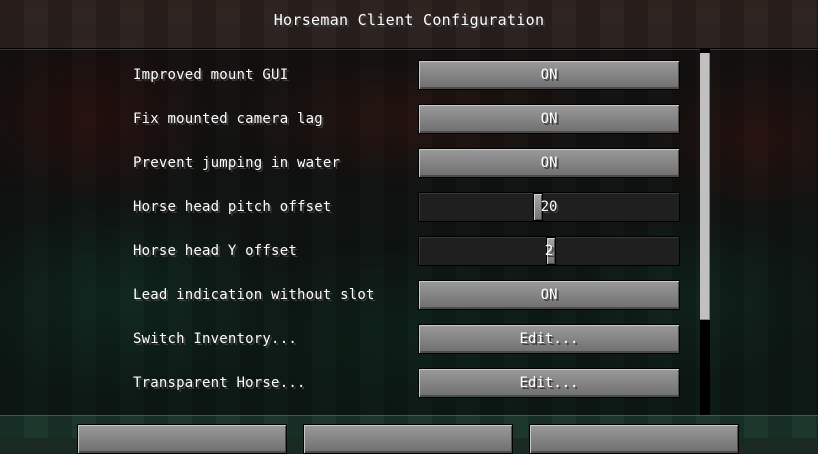 This screenshot has width=818, height=454. Describe the element at coordinates (409, 209) in the screenshot. I see `option-row-head-pitch-offset: Horse head pitch offset 20` at that location.